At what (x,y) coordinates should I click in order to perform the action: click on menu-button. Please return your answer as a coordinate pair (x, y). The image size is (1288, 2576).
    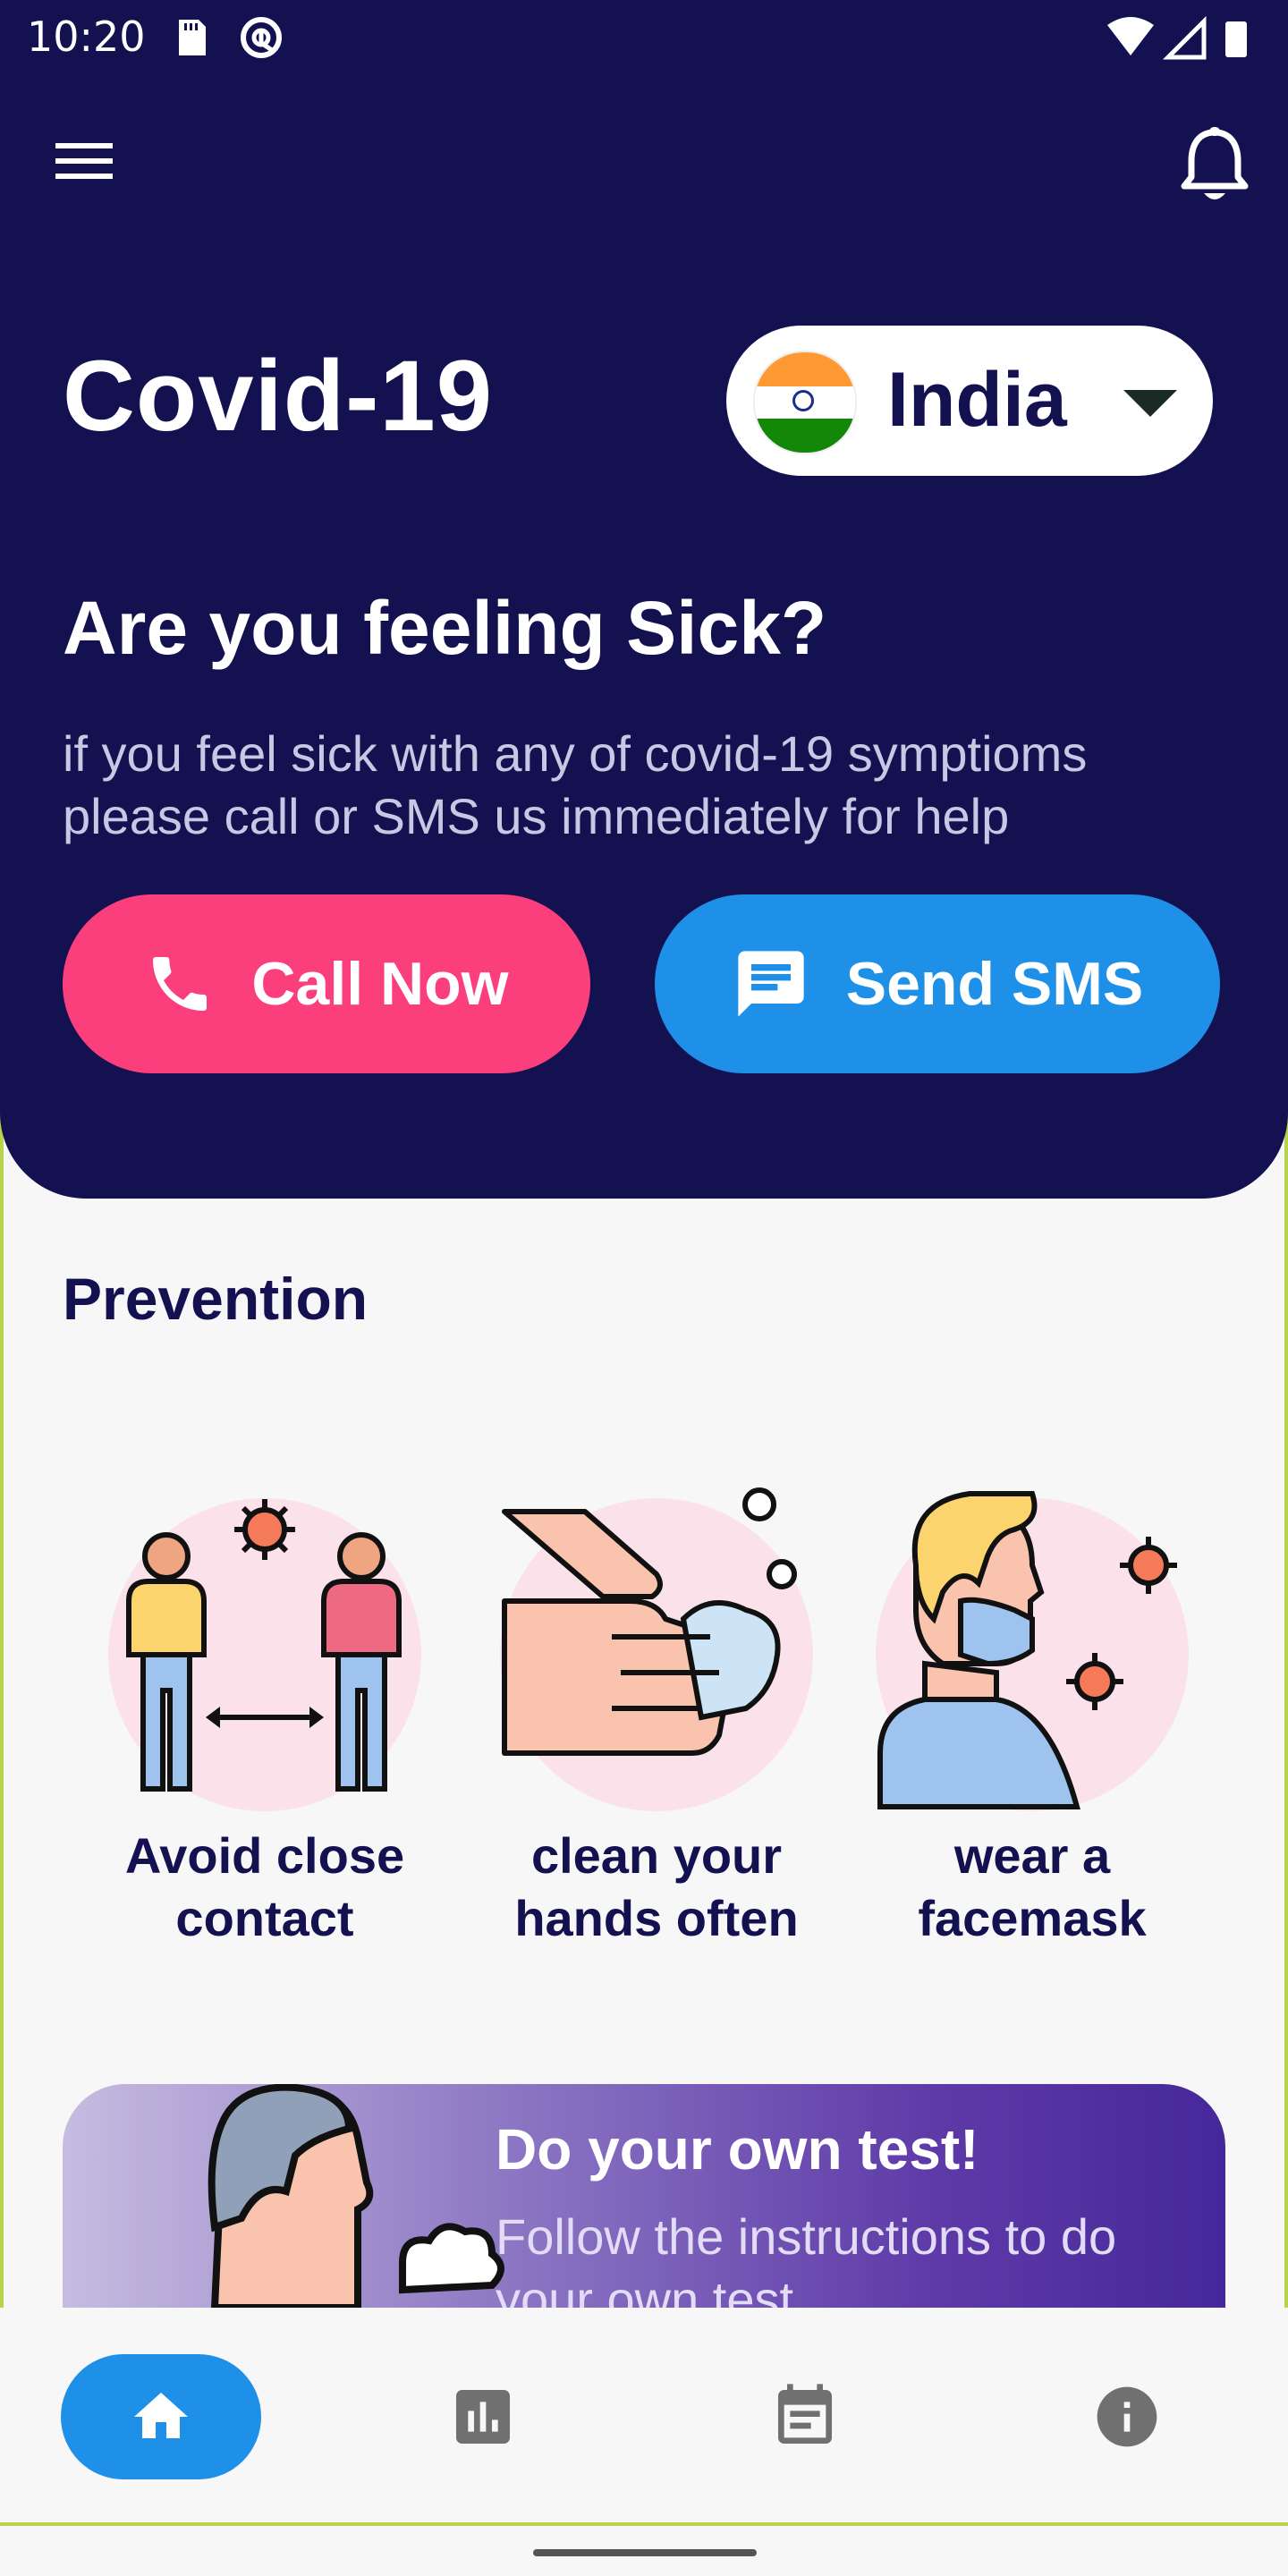
    Looking at the image, I should click on (85, 161).